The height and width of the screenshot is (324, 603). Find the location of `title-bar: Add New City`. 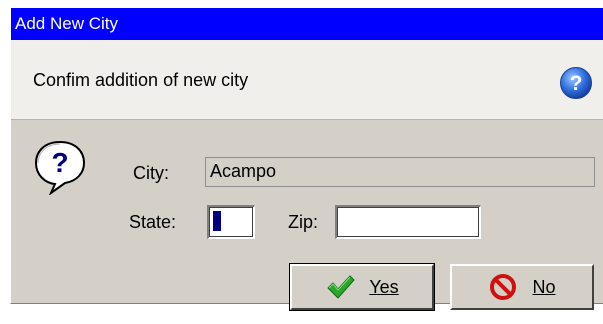

title-bar: Add New City is located at coordinates (307, 24).